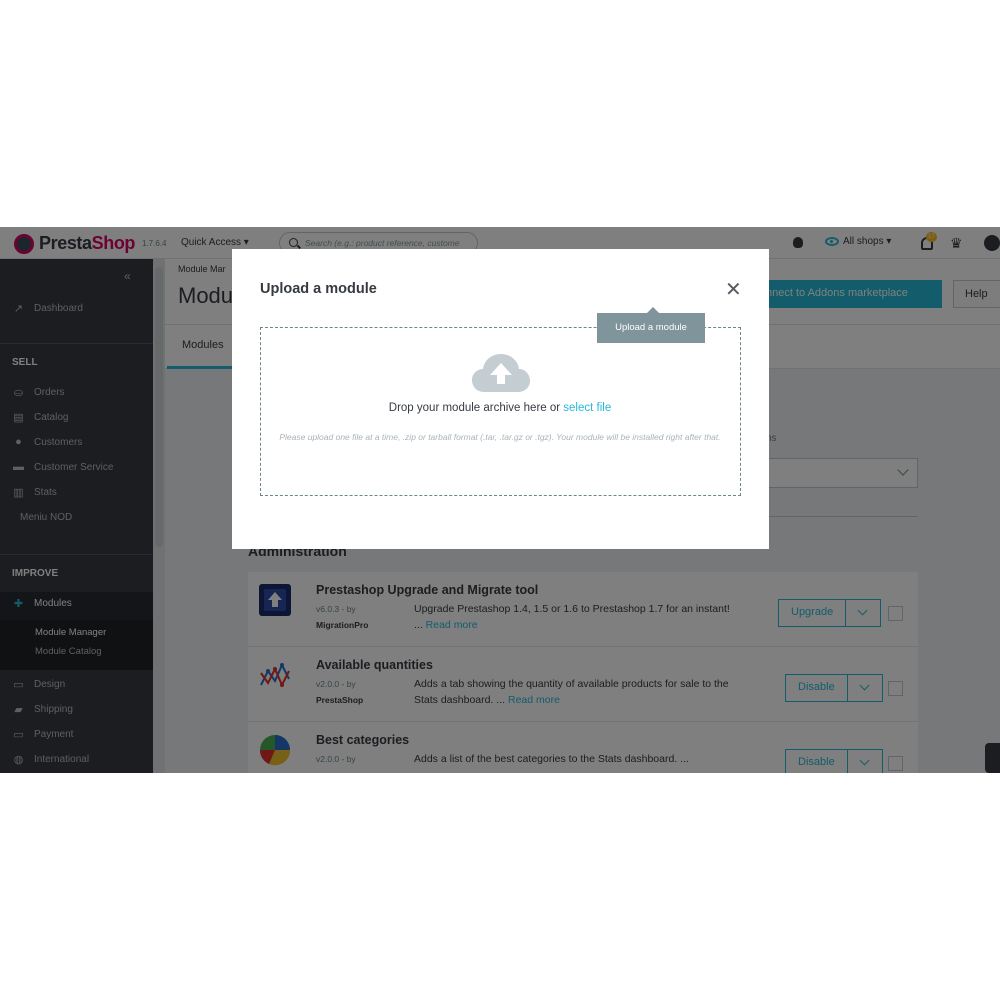 The image size is (1000, 1000). What do you see at coordinates (501, 373) in the screenshot?
I see `cloud-upload-icon` at bounding box center [501, 373].